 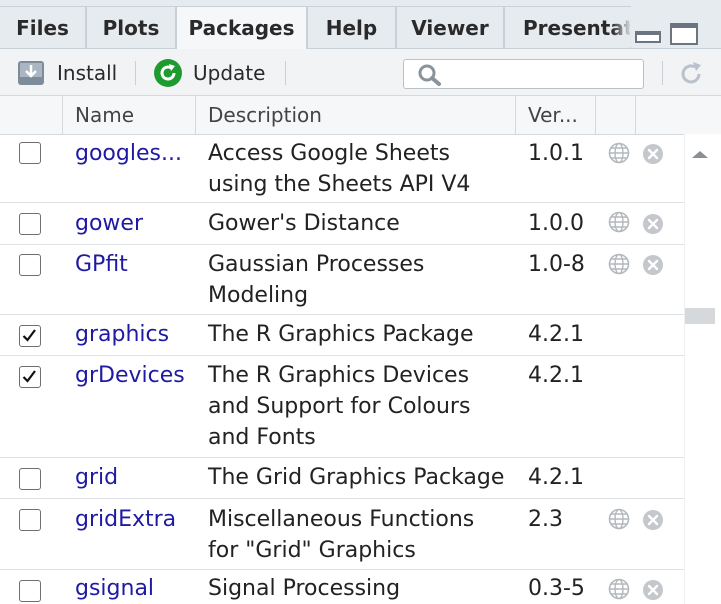 I want to click on package-name-link: GPfit, so click(x=101, y=264).